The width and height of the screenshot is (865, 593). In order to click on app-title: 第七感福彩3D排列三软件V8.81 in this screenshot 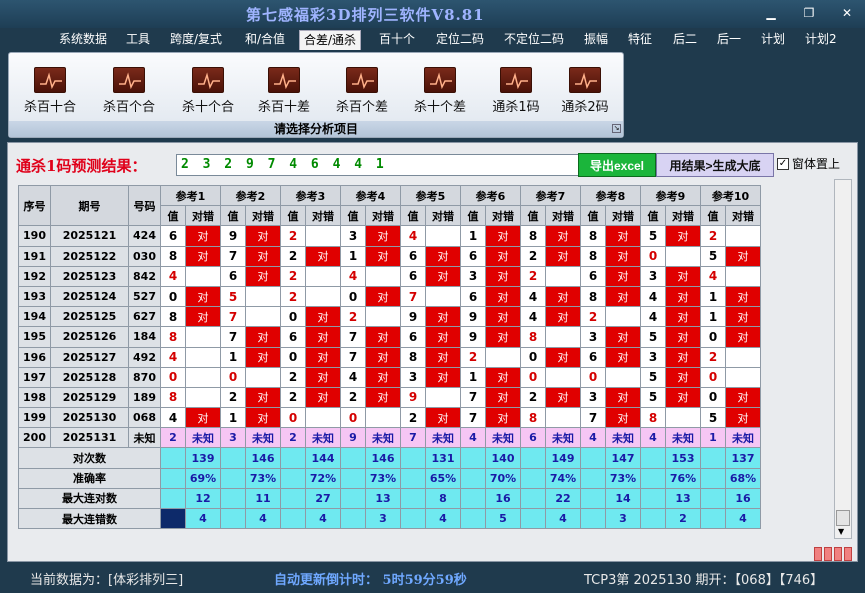, I will do `click(365, 15)`.